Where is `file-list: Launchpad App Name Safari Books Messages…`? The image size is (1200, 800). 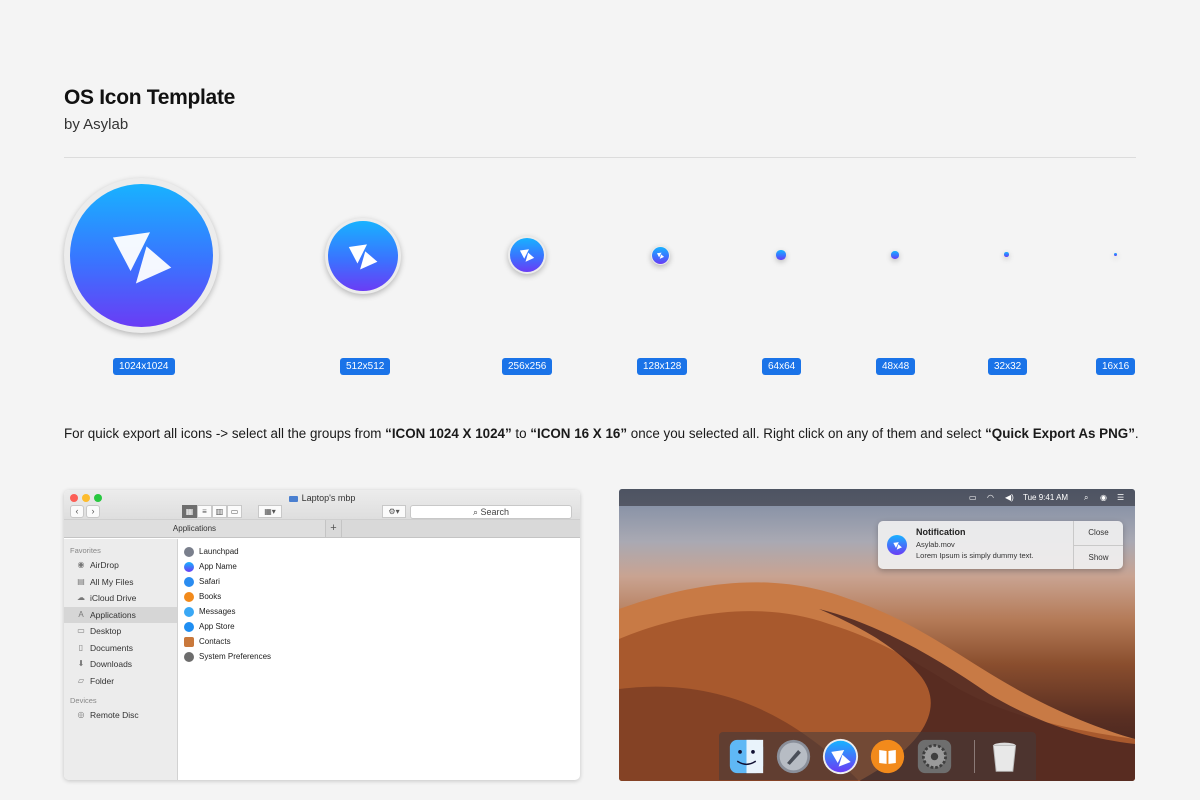
file-list: Launchpad App Name Safari Books Messages… is located at coordinates (379, 659).